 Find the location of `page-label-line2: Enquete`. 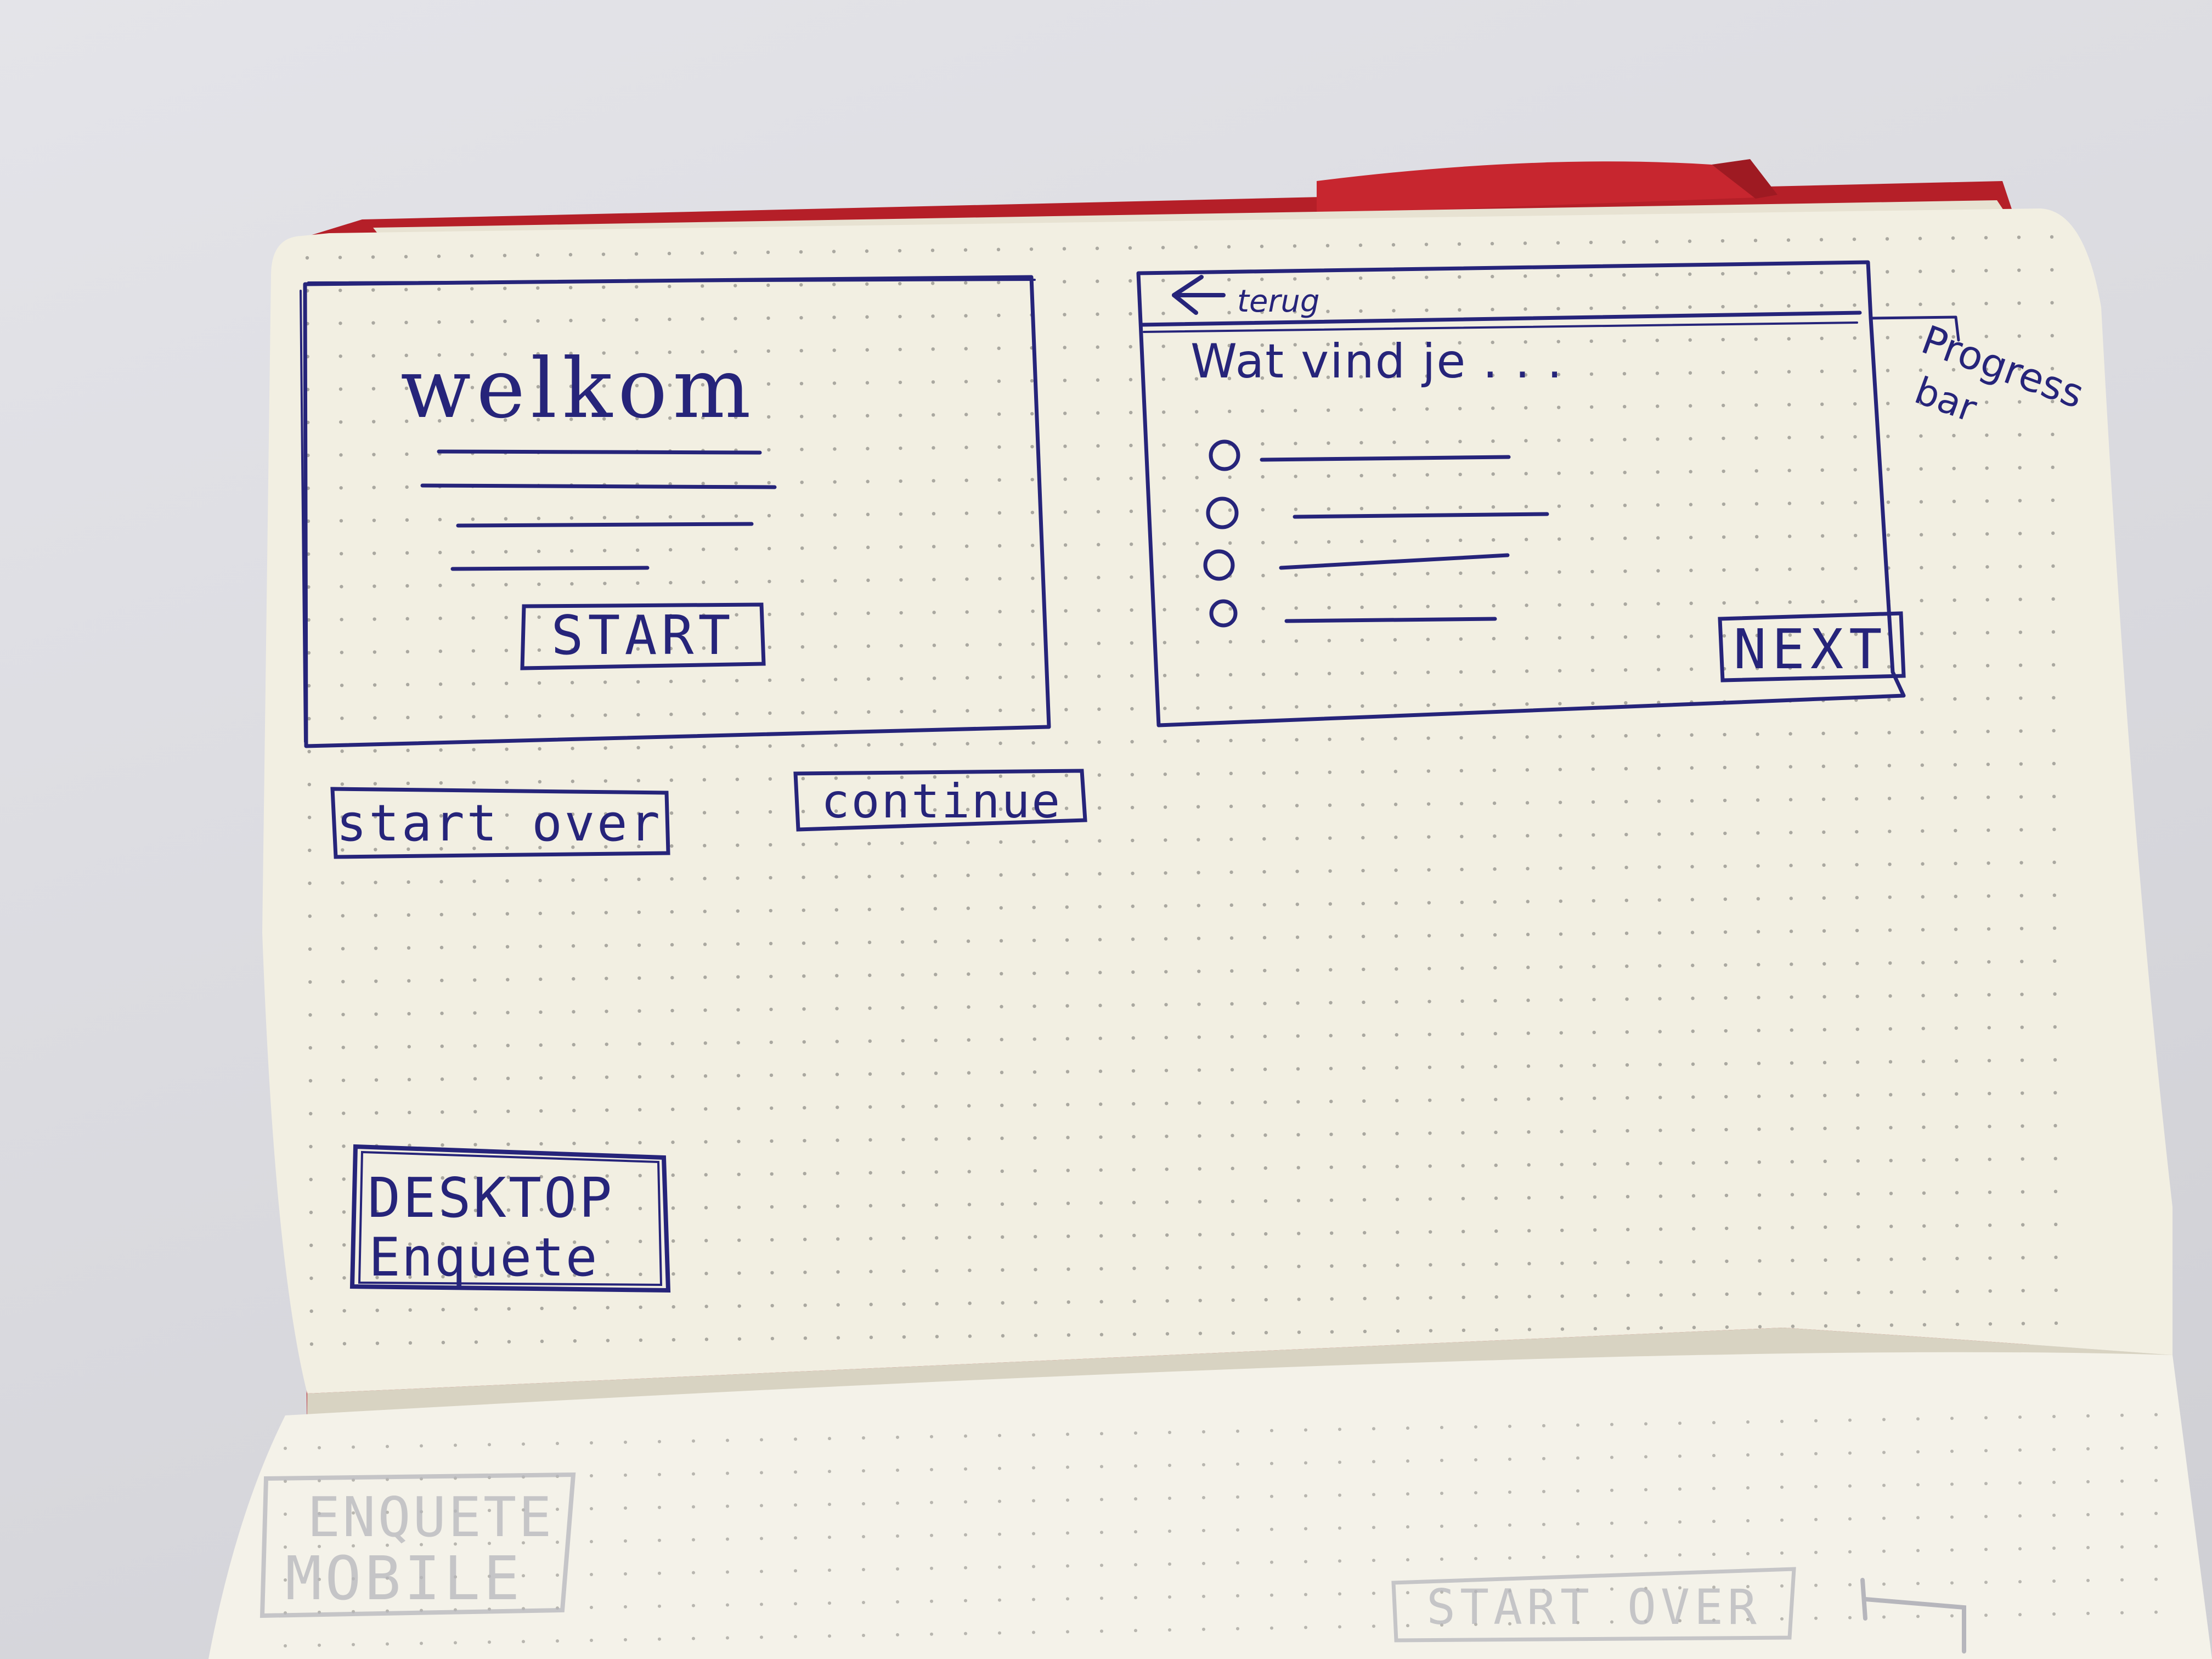

page-label-line2: Enquete is located at coordinates (484, 1257).